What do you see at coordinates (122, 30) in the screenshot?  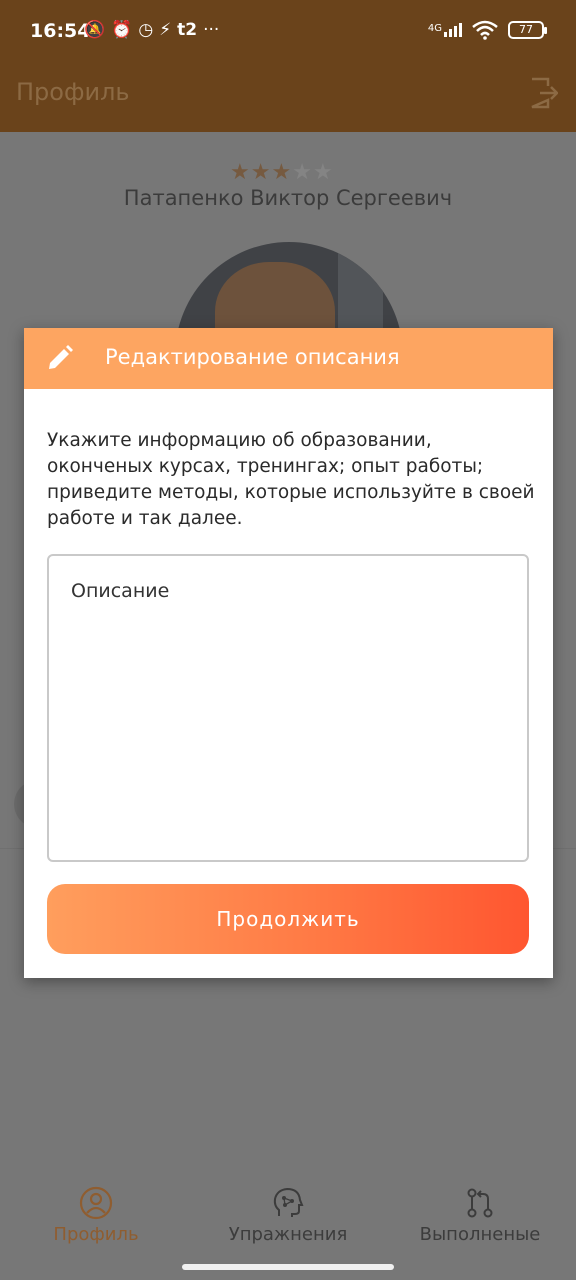 I see `alarm-icon: ⏰` at bounding box center [122, 30].